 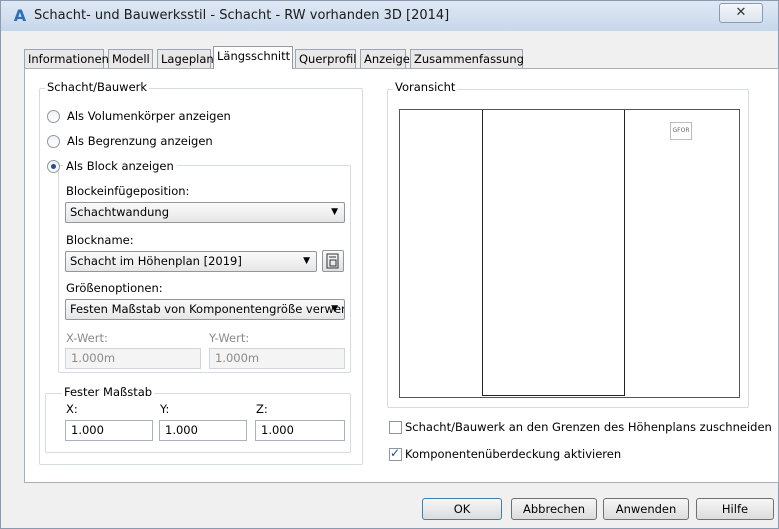 What do you see at coordinates (87, 338) in the screenshot?
I see `x-value-label: X-Wert:` at bounding box center [87, 338].